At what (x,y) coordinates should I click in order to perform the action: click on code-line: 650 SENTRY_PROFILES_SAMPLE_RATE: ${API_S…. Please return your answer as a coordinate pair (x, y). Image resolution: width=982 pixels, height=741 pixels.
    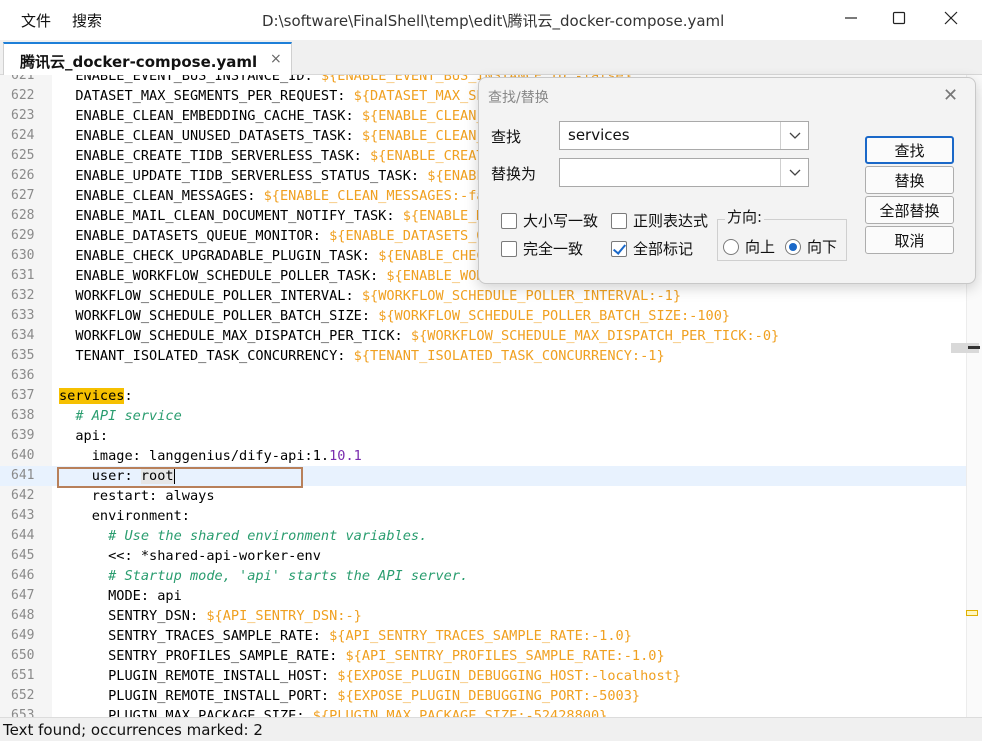
    Looking at the image, I should click on (483, 656).